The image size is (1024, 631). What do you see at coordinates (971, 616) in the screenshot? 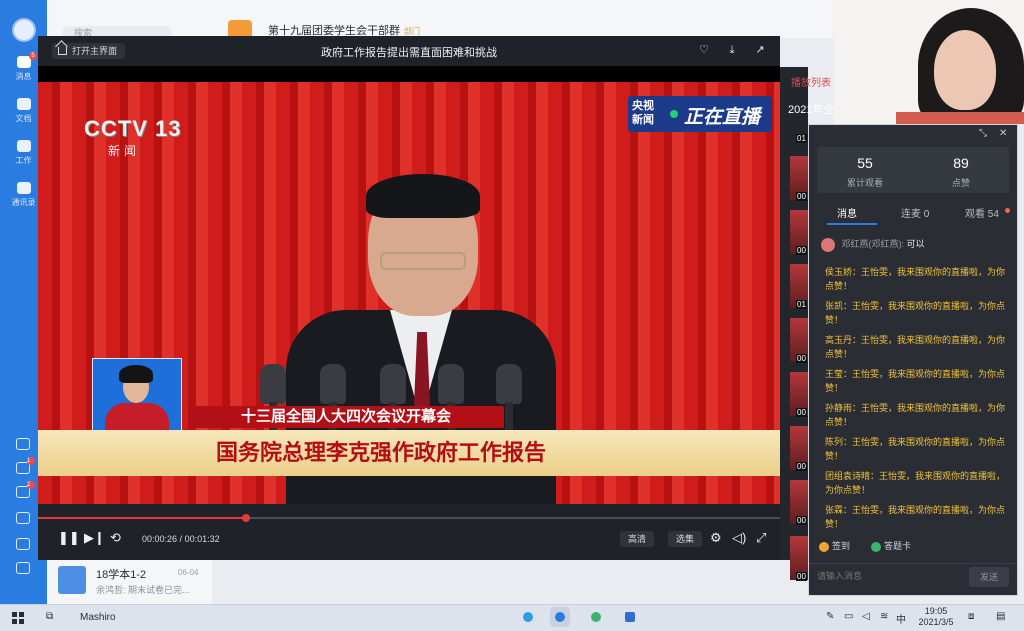
I see `screen-snip-icon: ⧈` at bounding box center [971, 616].